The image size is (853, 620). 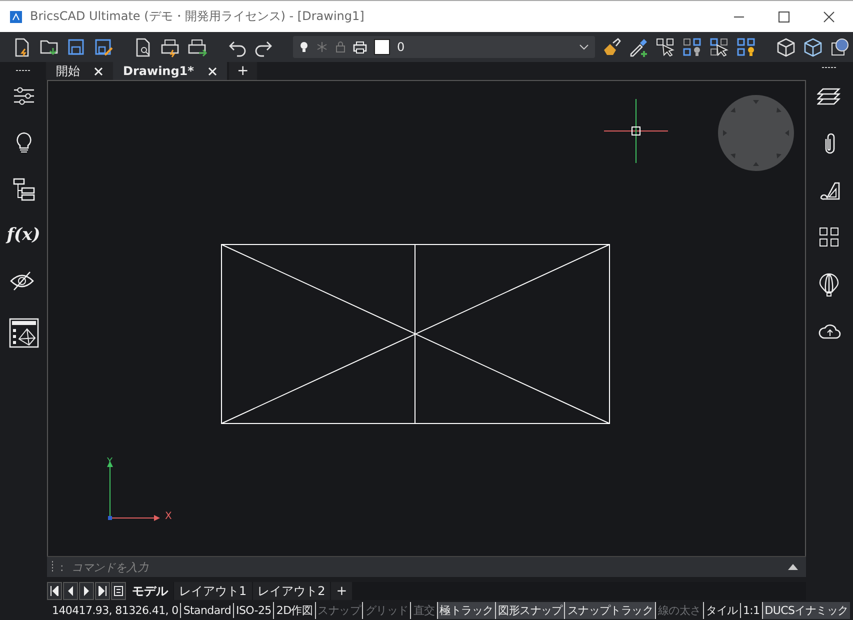 What do you see at coordinates (338, 610) in the screenshot?
I see `status-toggle: スナップ` at bounding box center [338, 610].